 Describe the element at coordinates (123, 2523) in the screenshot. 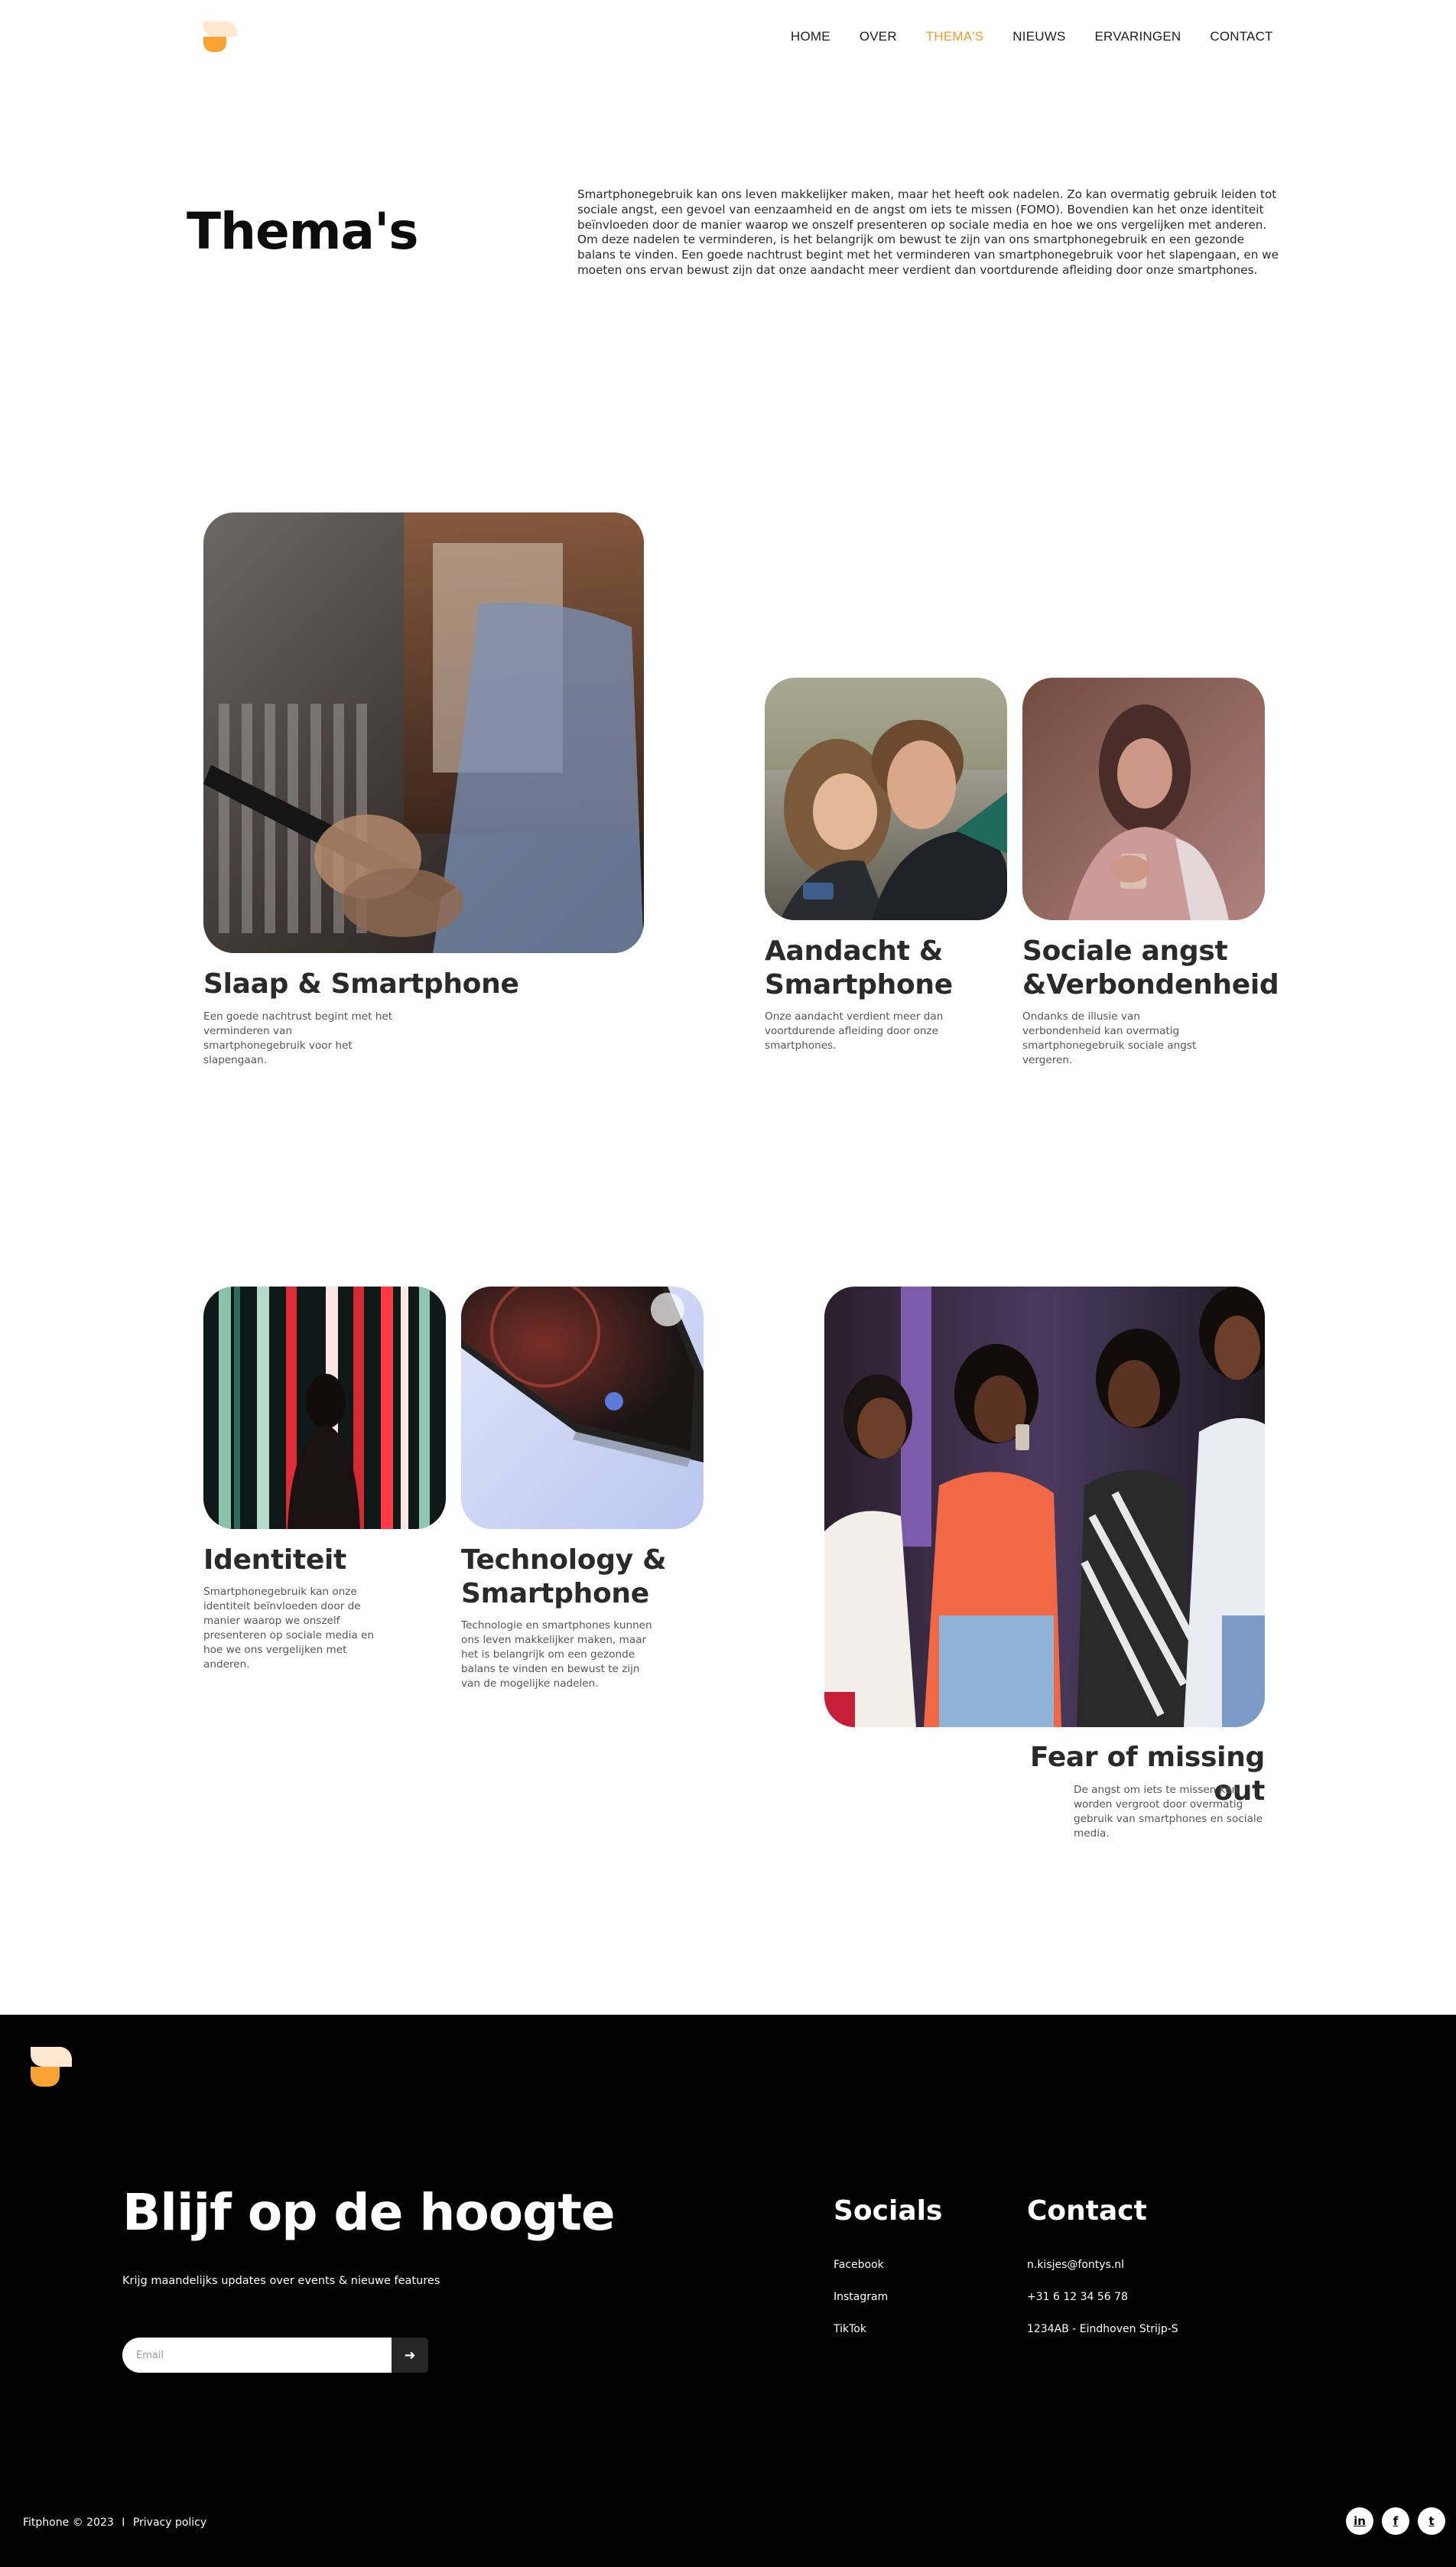

I see `copyright-separator: I` at that location.